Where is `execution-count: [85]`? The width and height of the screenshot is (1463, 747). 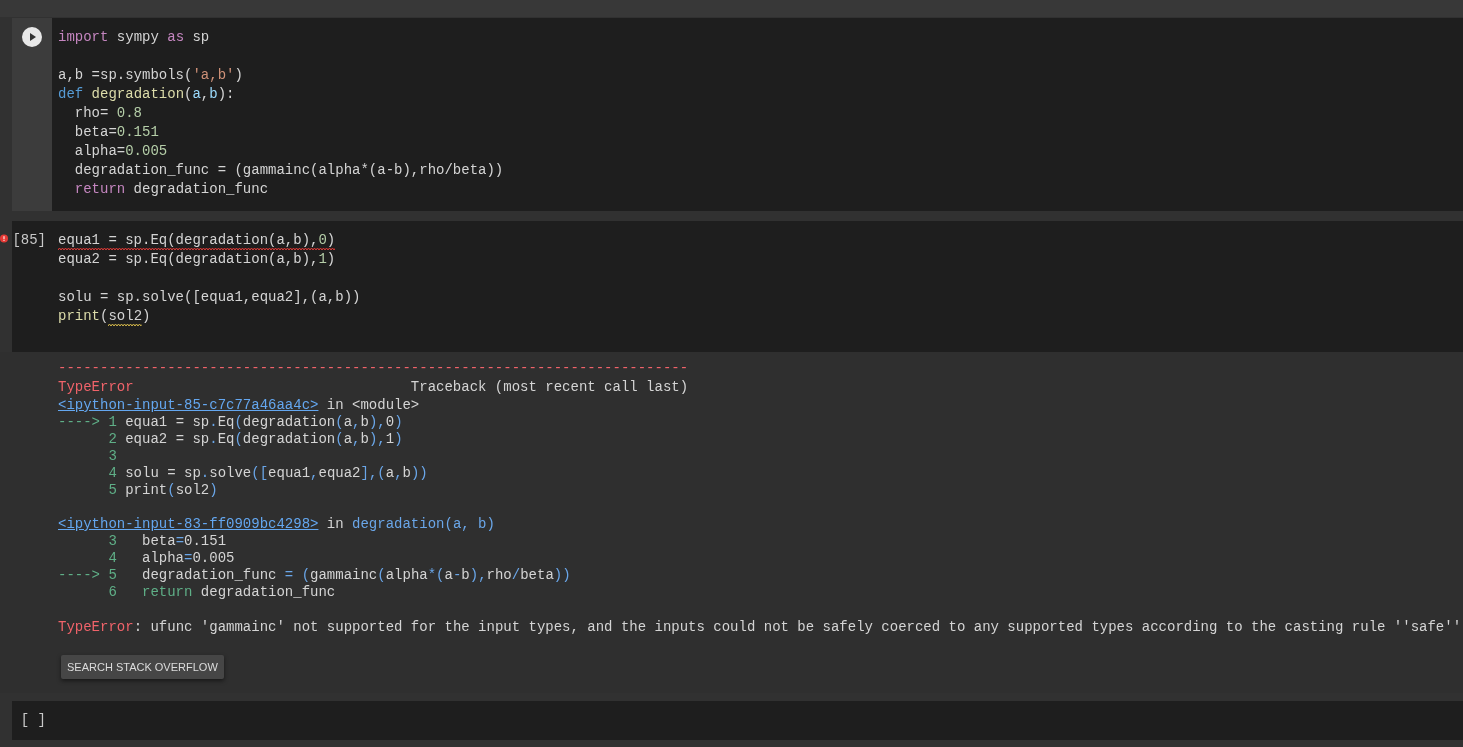
execution-count: [85] is located at coordinates (29, 240).